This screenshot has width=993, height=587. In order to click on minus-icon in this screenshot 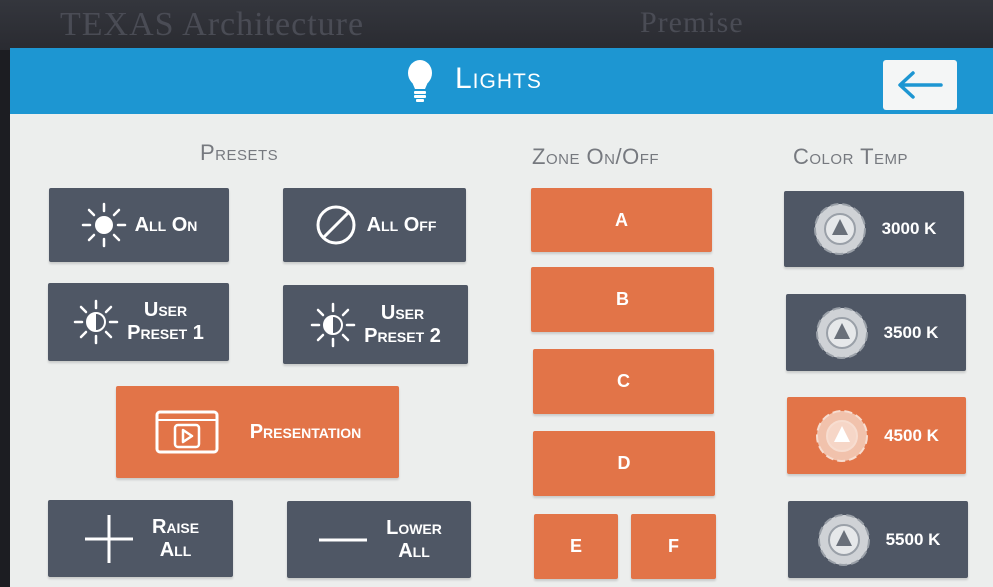, I will do `click(343, 540)`.